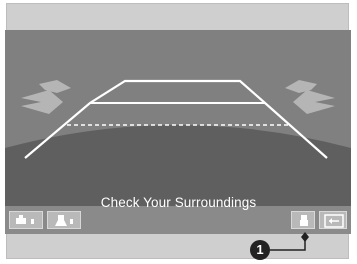 The image size is (357, 264). Describe the element at coordinates (260, 250) in the screenshot. I see `callout-number-badge: 1` at that location.